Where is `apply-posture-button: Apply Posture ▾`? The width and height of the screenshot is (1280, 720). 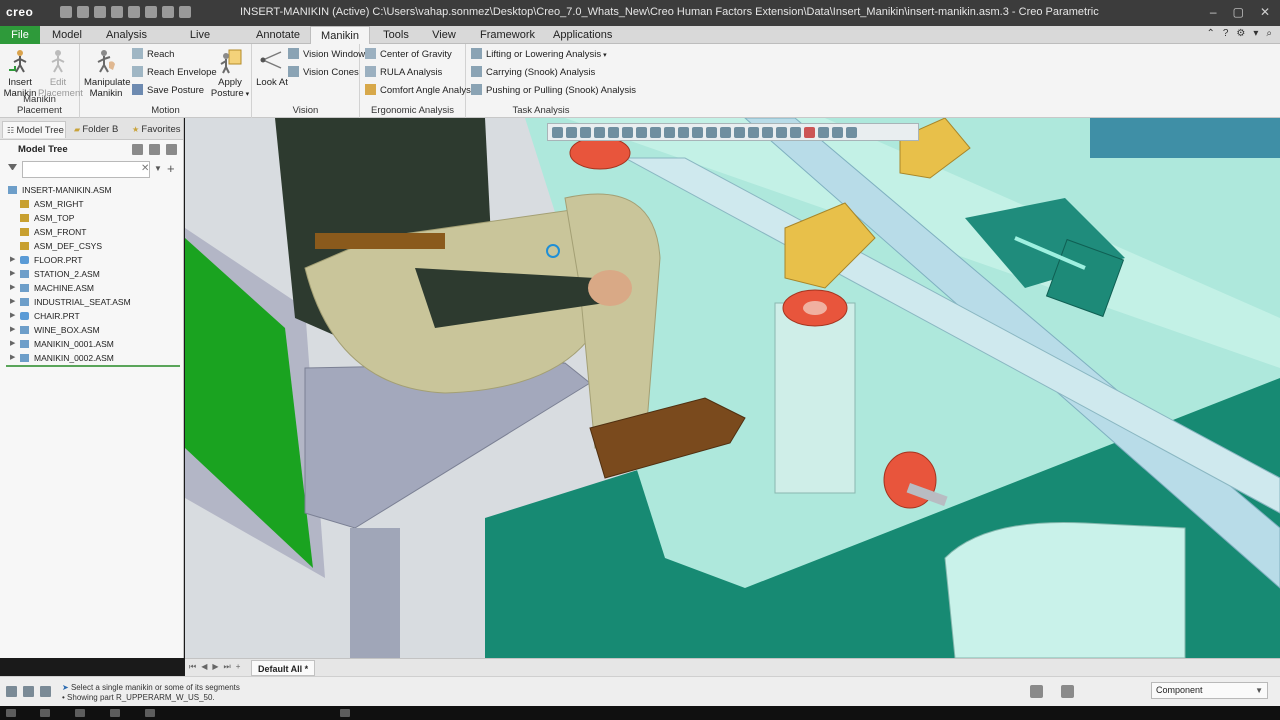
apply-posture-button: Apply Posture ▾ is located at coordinates (230, 74).